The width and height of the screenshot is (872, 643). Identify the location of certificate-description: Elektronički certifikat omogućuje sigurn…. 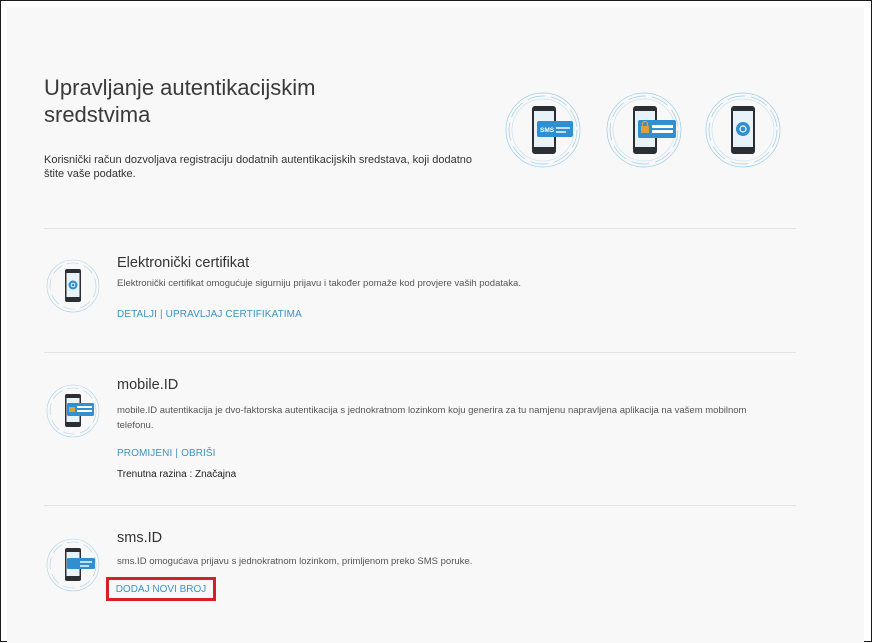
(319, 283).